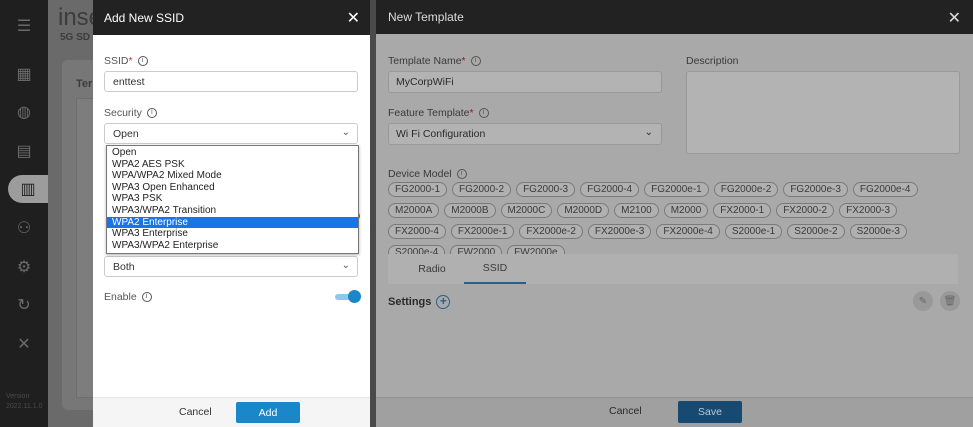  What do you see at coordinates (231, 266) in the screenshot?
I see `band-select: Both ⌄` at bounding box center [231, 266].